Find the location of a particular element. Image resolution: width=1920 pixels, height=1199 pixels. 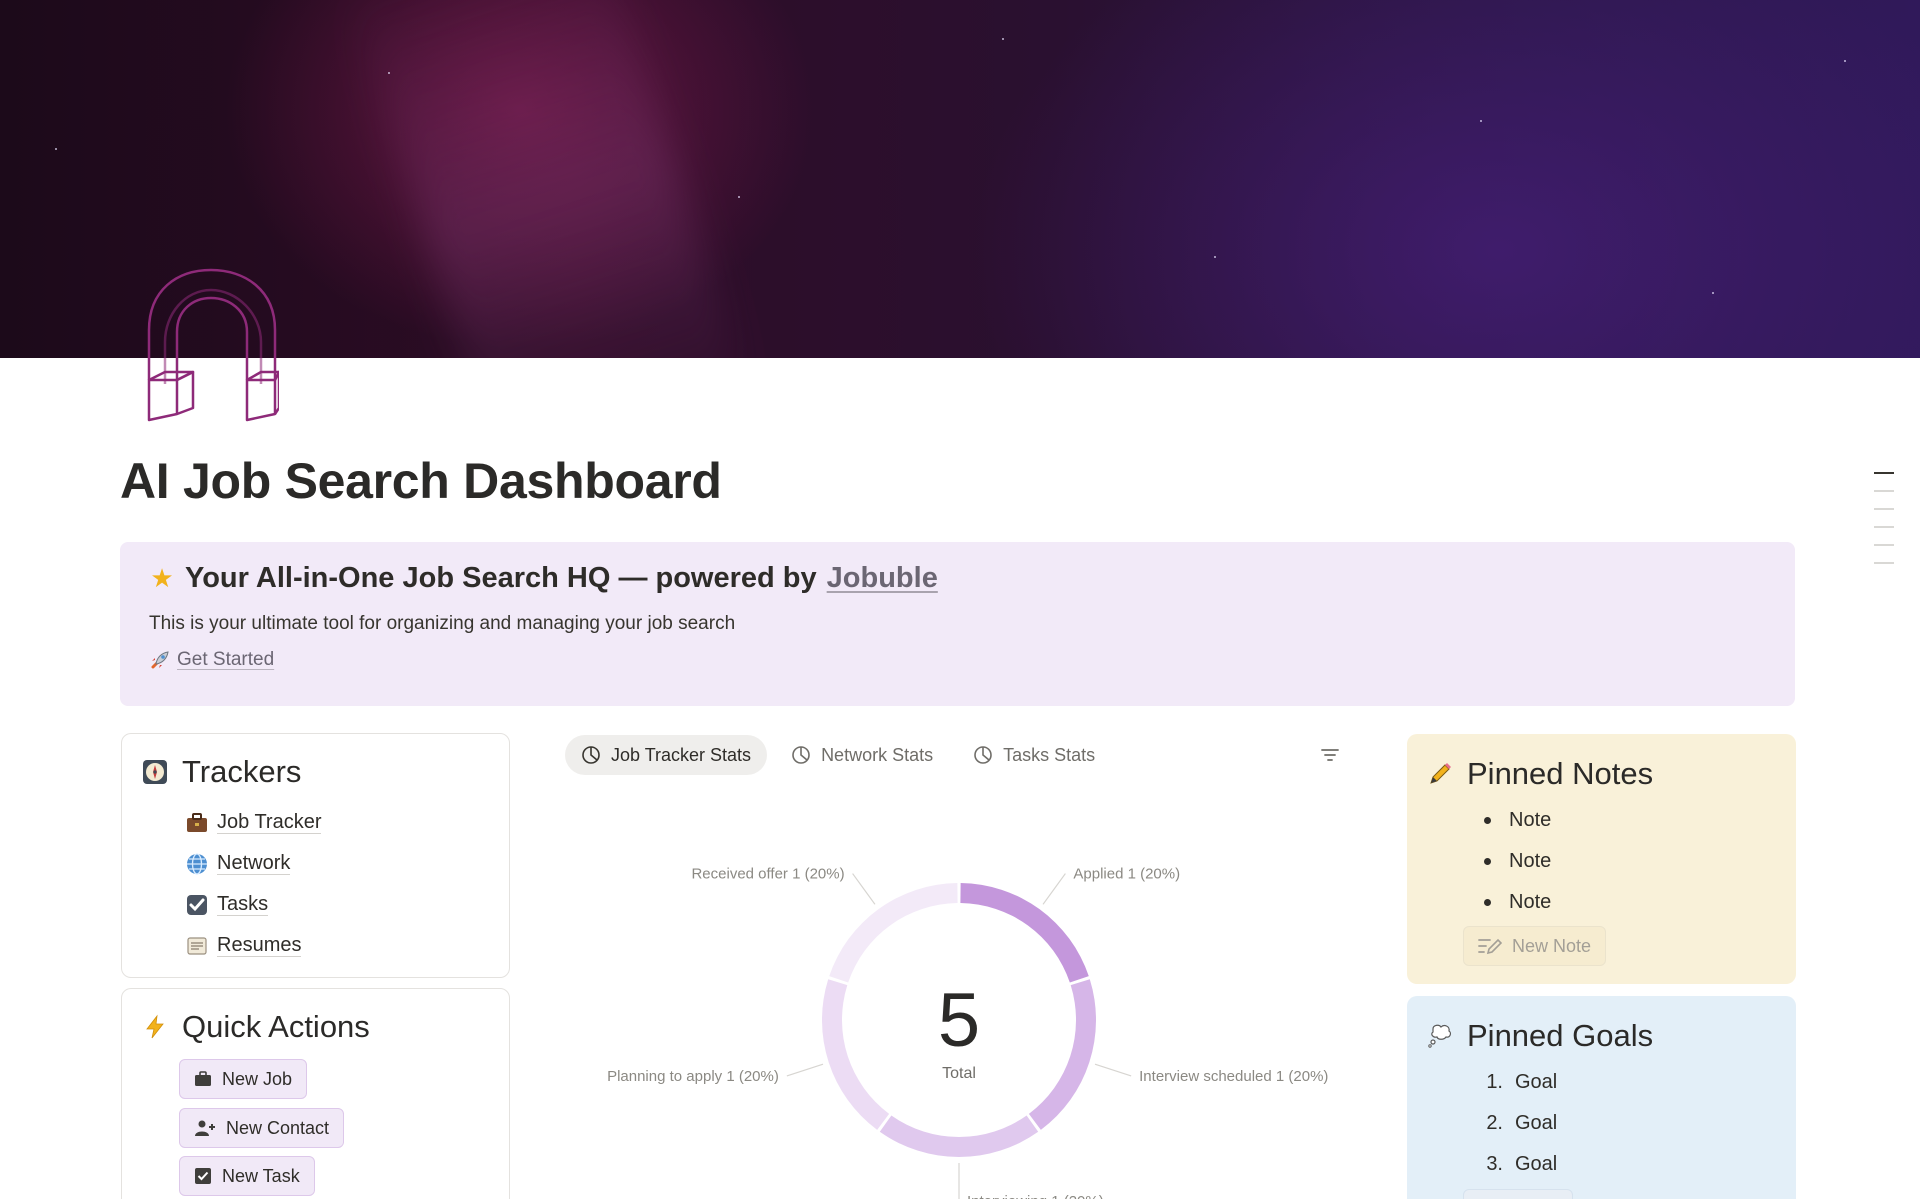

new-note-label: New Note is located at coordinates (1552, 945).